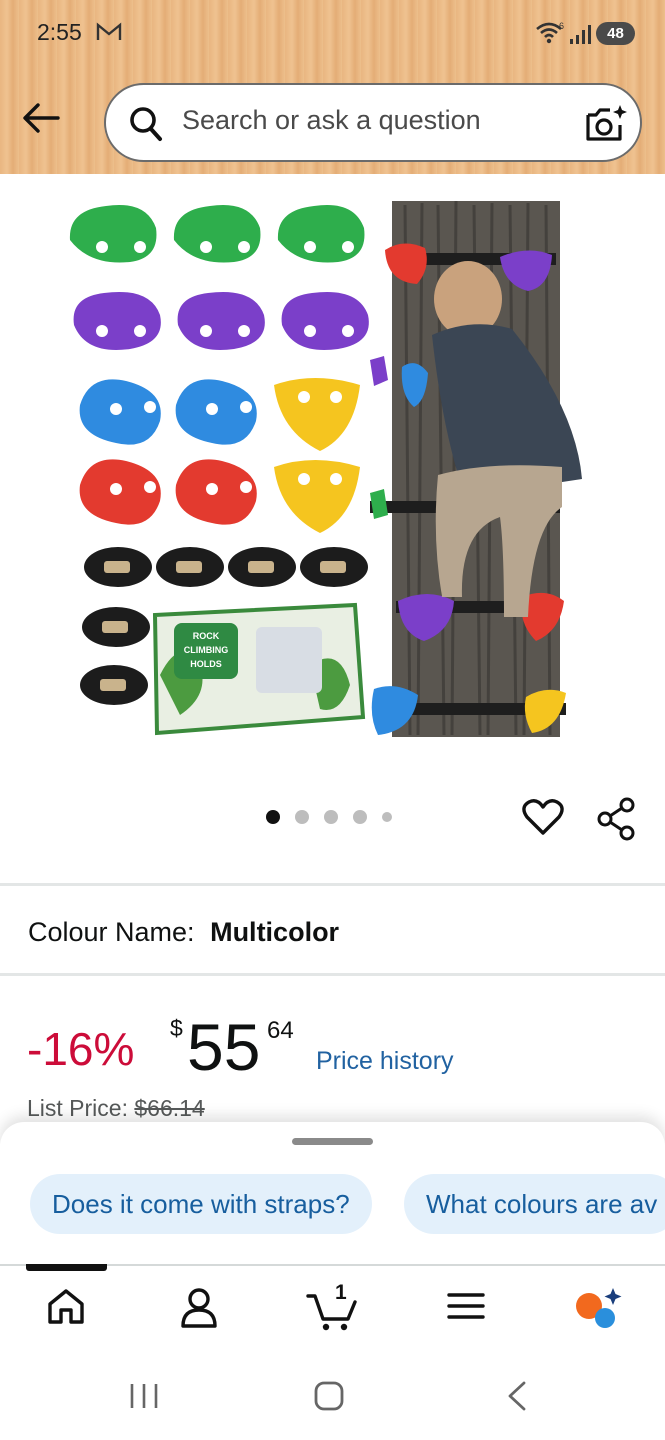 The height and width of the screenshot is (1440, 665). Describe the element at coordinates (41, 120) in the screenshot. I see `back-arrow-icon` at that location.